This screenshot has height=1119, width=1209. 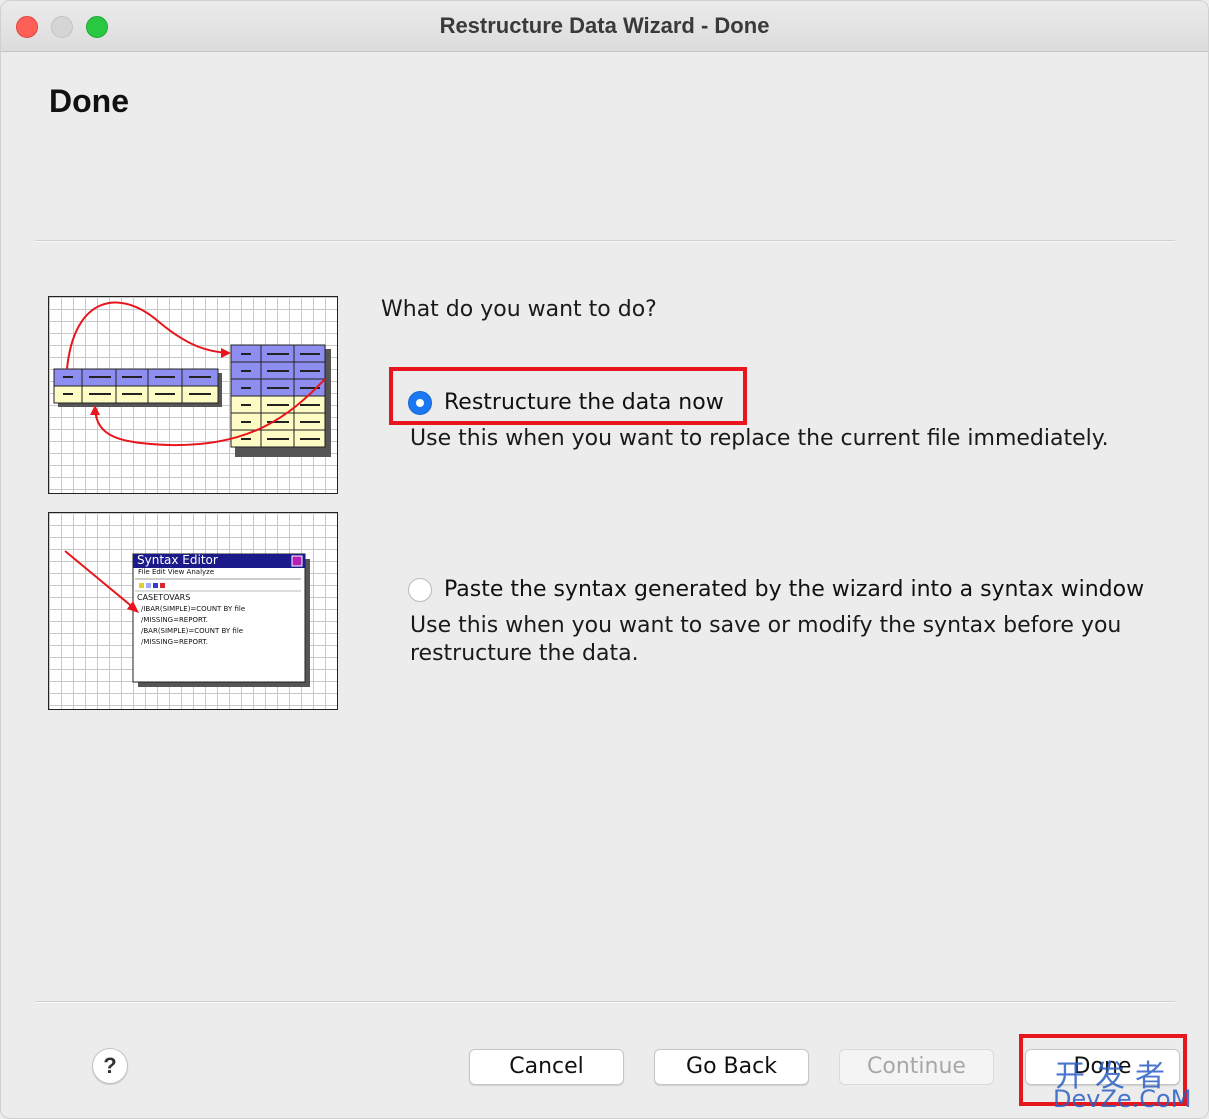 What do you see at coordinates (546, 1067) in the screenshot?
I see `cancel-button: Cancel` at bounding box center [546, 1067].